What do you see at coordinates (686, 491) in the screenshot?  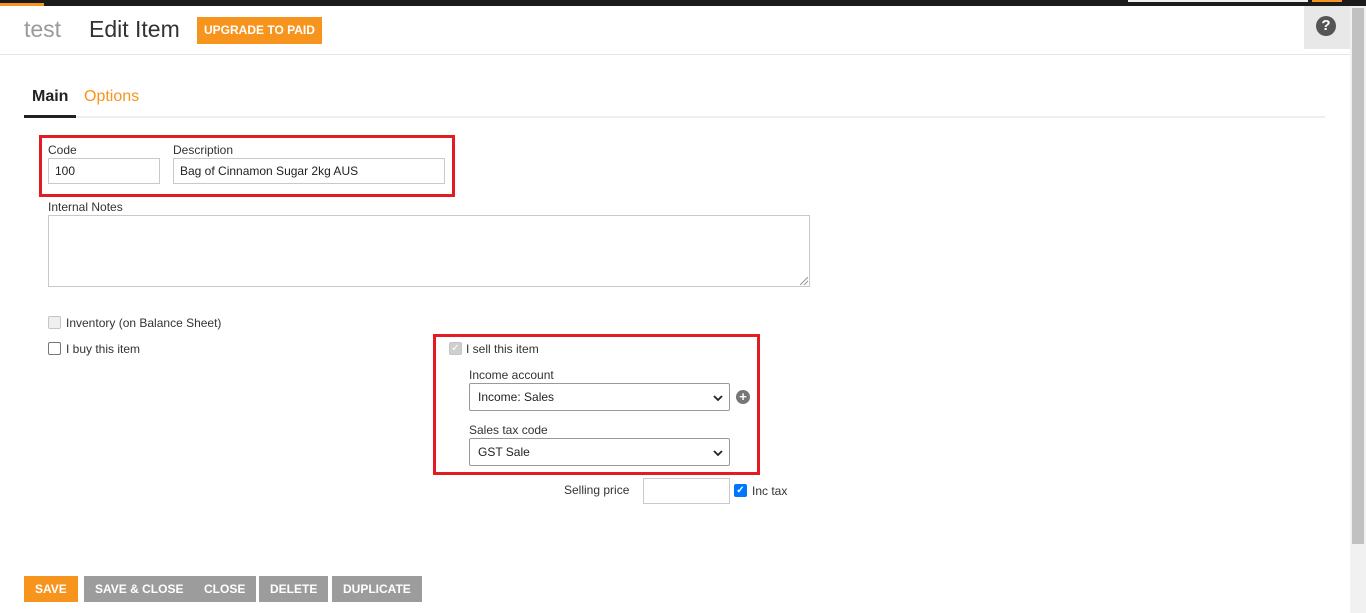 I see `selling-price-field` at bounding box center [686, 491].